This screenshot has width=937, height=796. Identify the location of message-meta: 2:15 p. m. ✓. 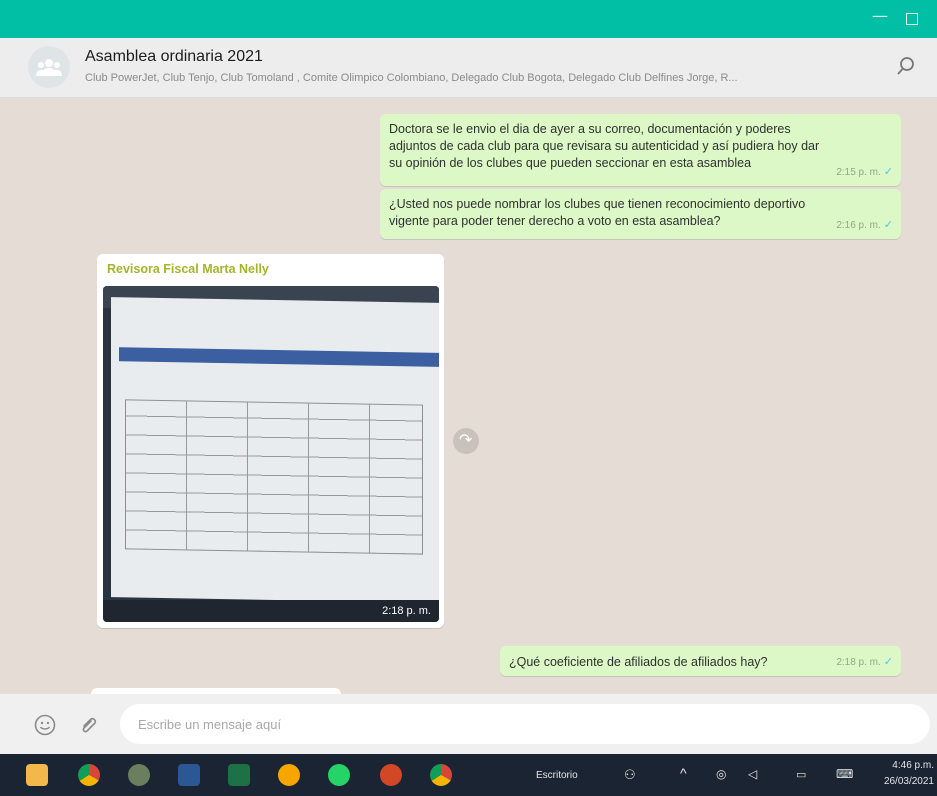
(864, 172).